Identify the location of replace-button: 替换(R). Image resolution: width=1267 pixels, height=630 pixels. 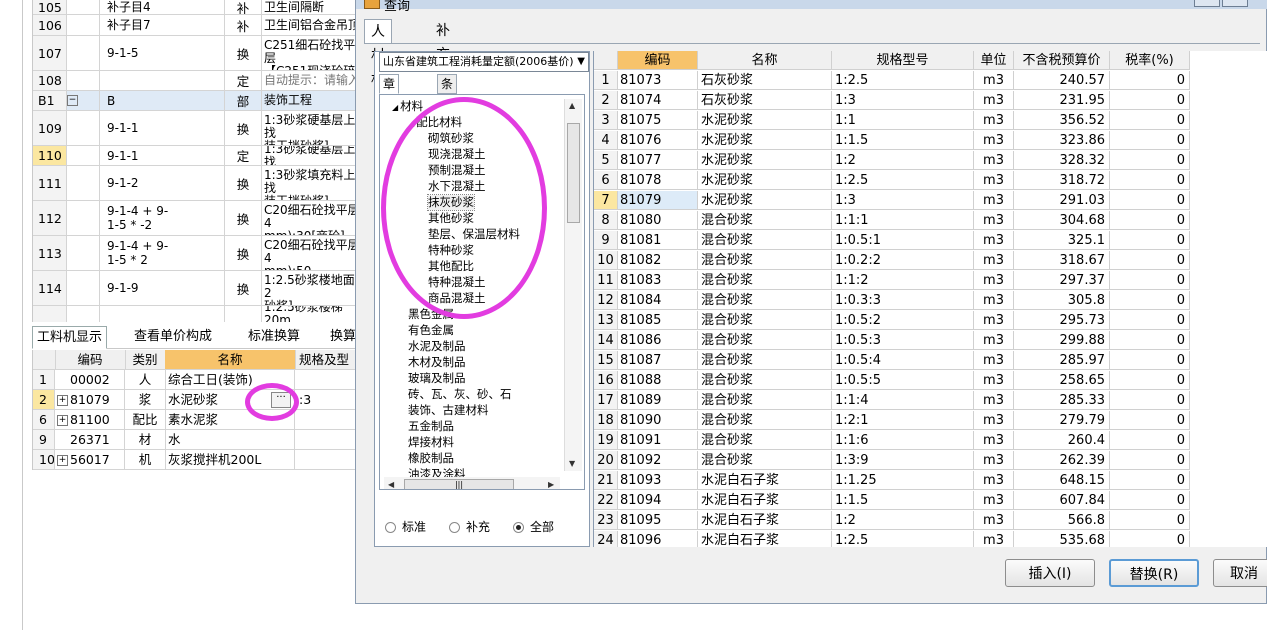
(1154, 573).